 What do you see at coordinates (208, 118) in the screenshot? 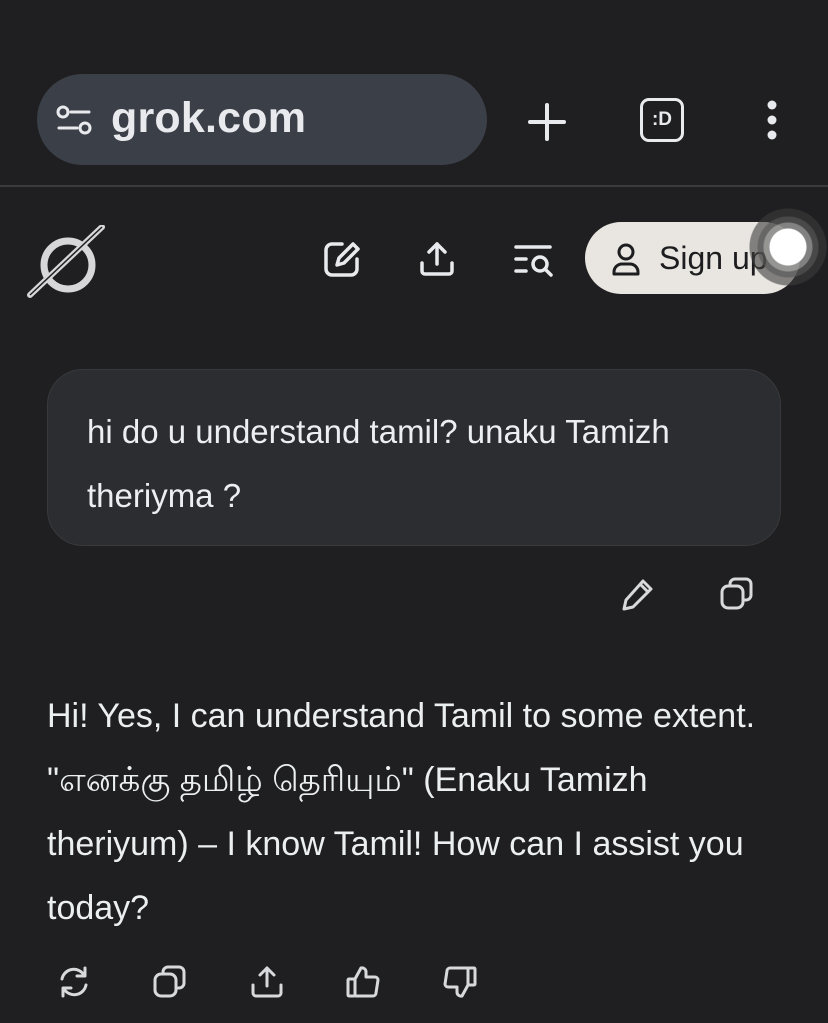
I see `url-text: grok.com` at bounding box center [208, 118].